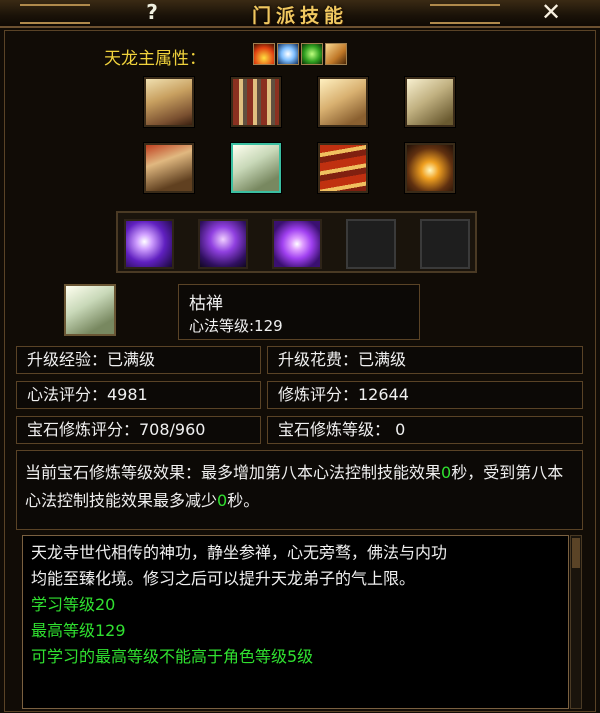  I want to click on white-book-icon, so click(256, 168).